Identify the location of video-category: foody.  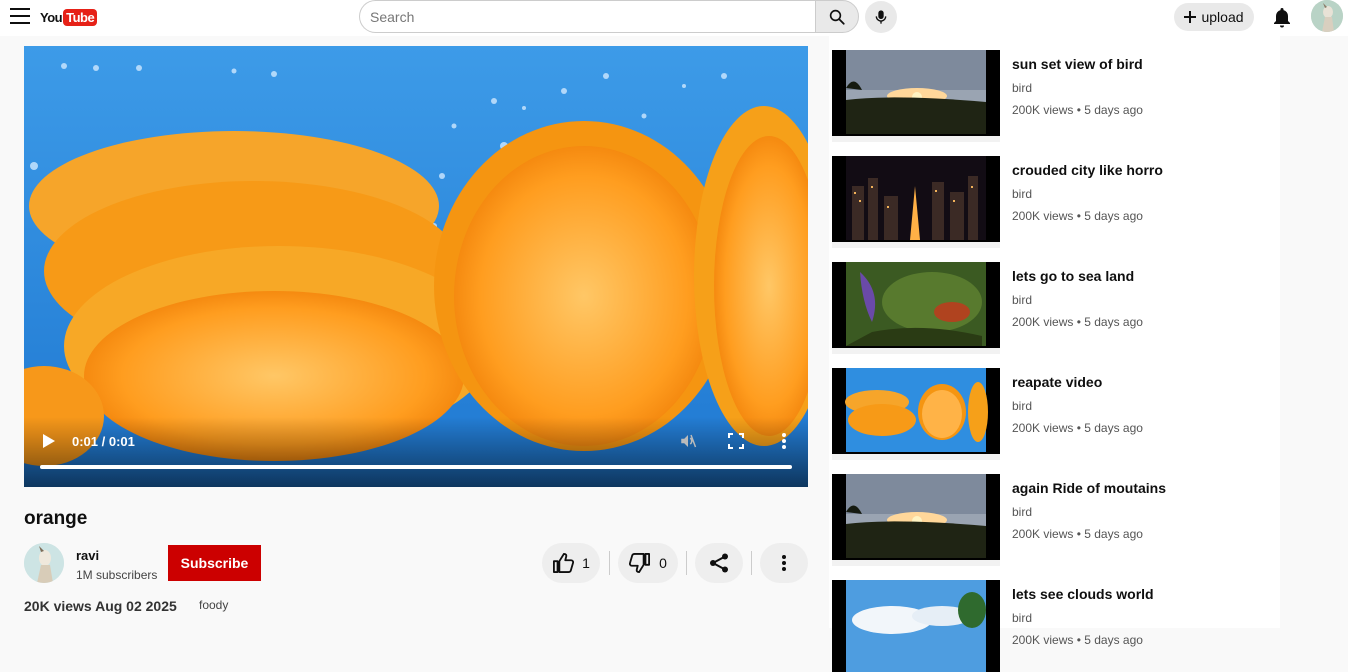
(214, 605).